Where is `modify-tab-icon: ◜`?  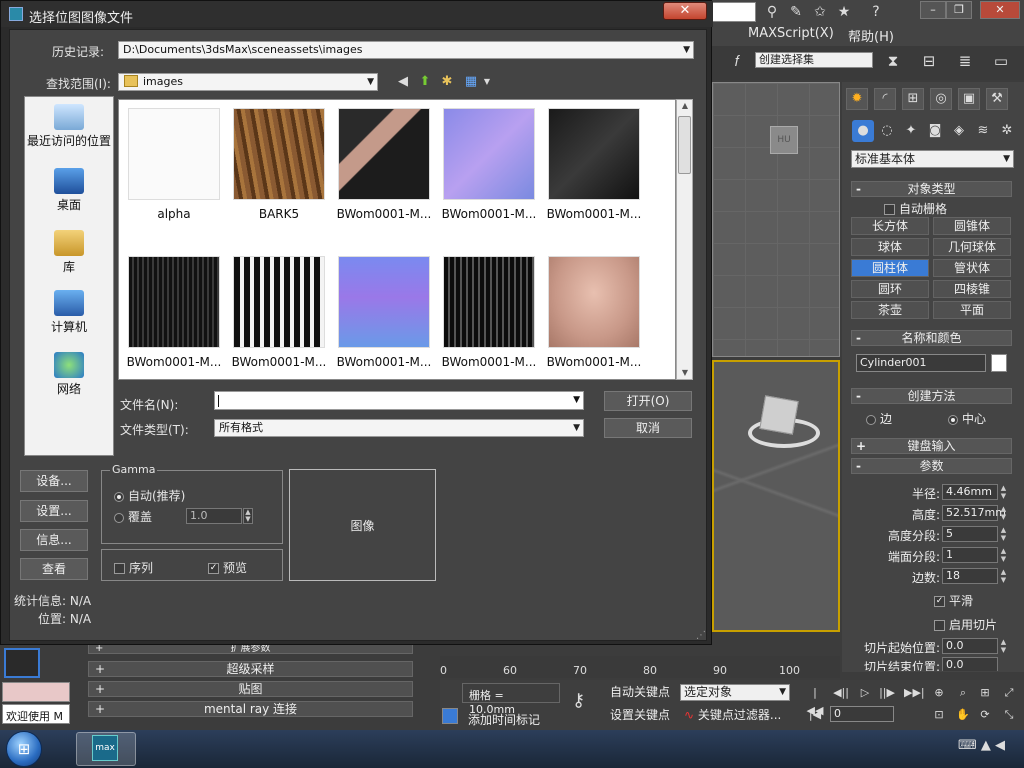 modify-tab-icon: ◜ is located at coordinates (885, 99).